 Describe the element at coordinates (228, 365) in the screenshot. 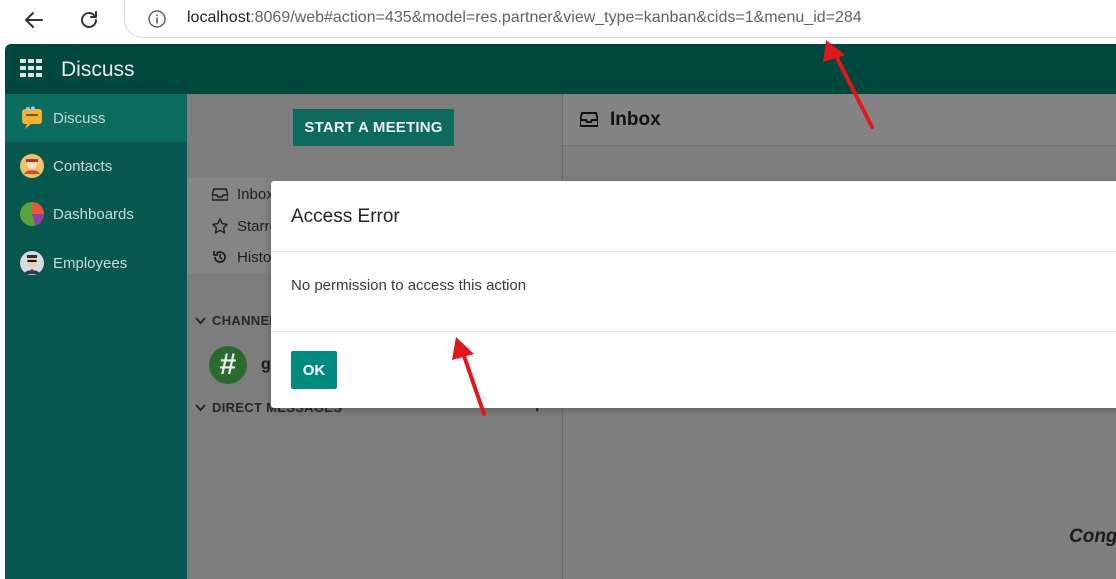

I see `channel-avatar: #` at that location.